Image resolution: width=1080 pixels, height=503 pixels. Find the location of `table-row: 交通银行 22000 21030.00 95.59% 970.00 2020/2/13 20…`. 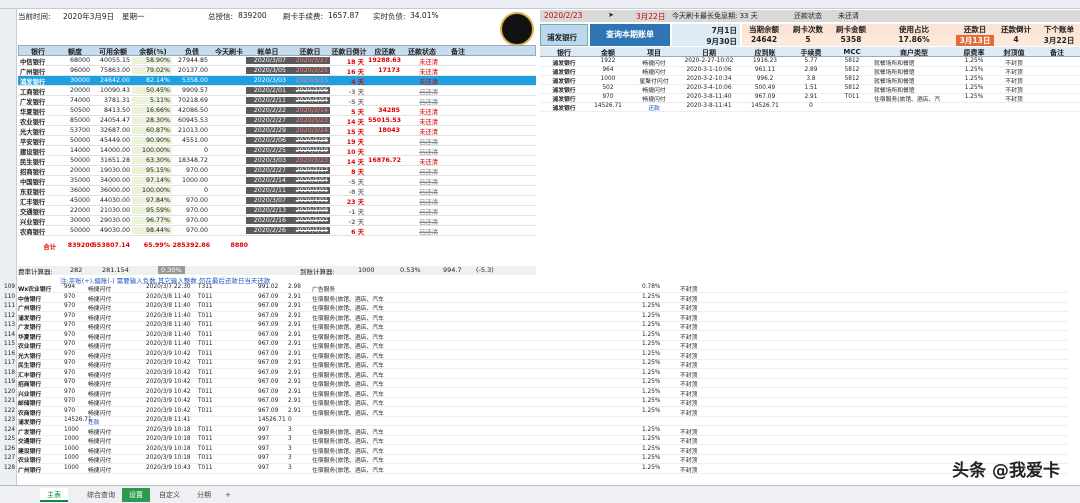

table-row: 交通银行 22000 21030.00 95.59% 970.00 2020/2/13 20… is located at coordinates (277, 211).